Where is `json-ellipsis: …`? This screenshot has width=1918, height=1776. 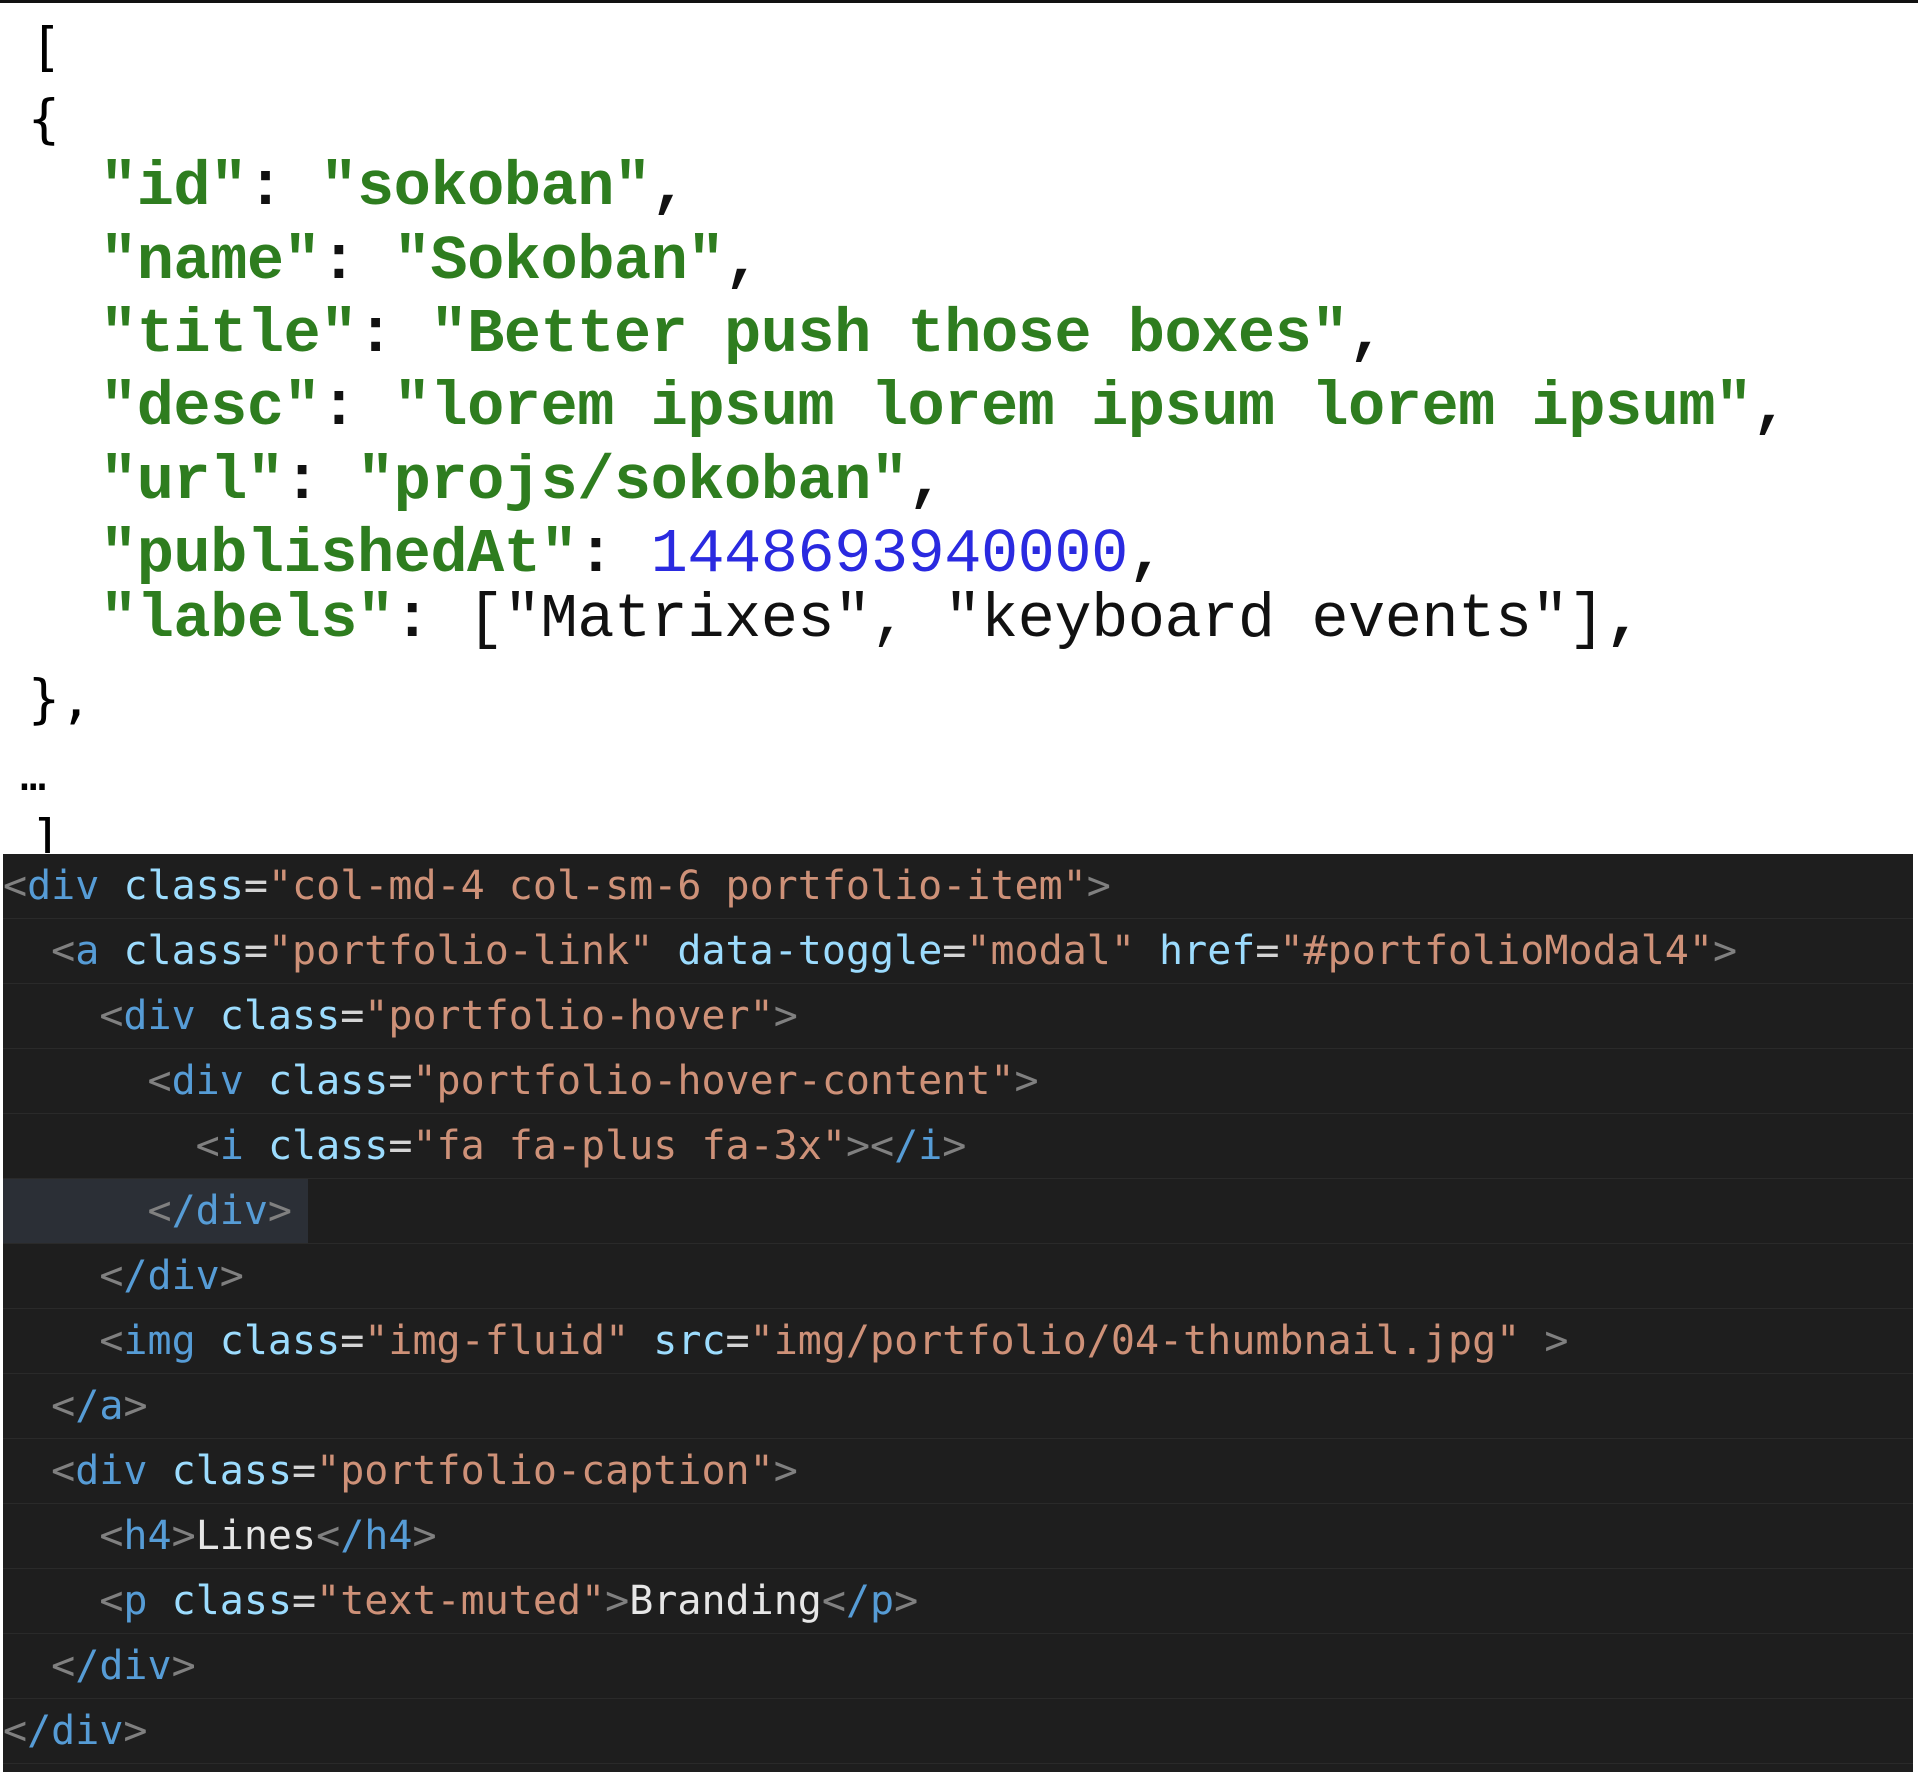 json-ellipsis: … is located at coordinates (33, 775).